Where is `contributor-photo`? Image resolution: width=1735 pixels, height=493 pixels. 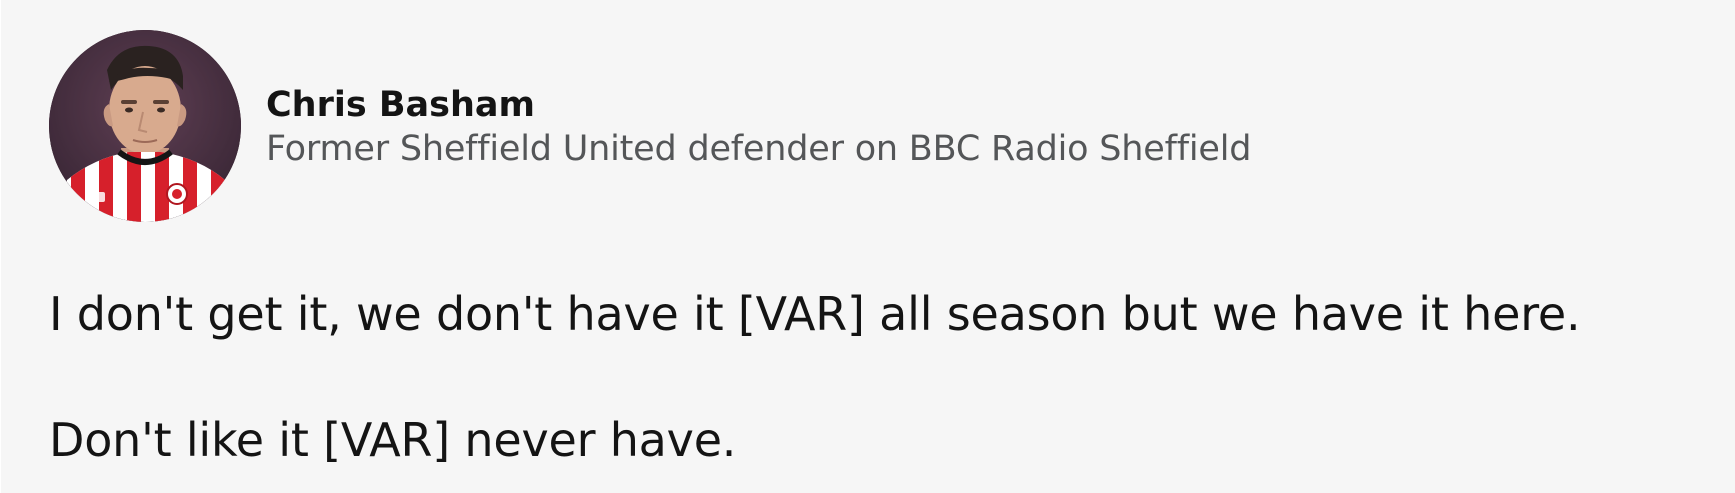 contributor-photo is located at coordinates (145, 126).